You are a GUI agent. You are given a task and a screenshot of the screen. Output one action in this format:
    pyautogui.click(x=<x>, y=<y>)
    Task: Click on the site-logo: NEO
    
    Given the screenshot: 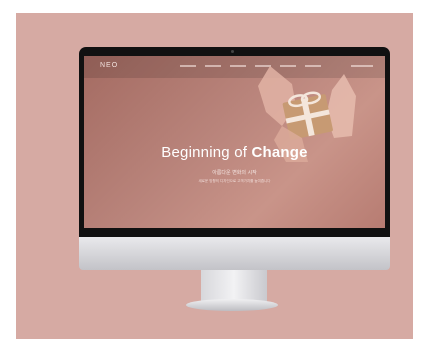 What is the action you would take?
    pyautogui.click(x=109, y=65)
    